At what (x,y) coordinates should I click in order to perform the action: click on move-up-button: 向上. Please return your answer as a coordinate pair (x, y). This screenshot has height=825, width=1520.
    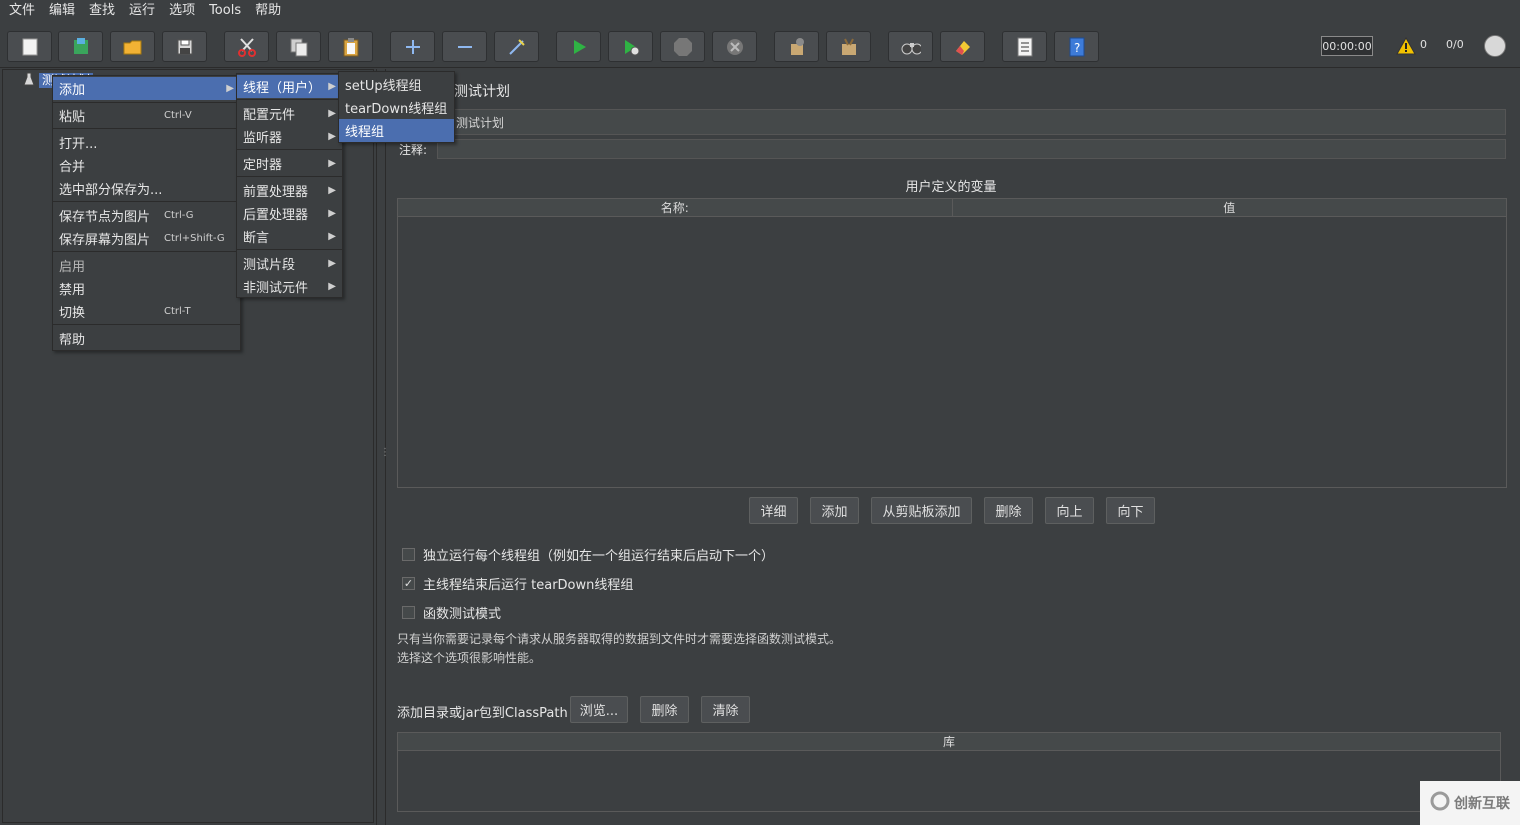
    Looking at the image, I should click on (1069, 510).